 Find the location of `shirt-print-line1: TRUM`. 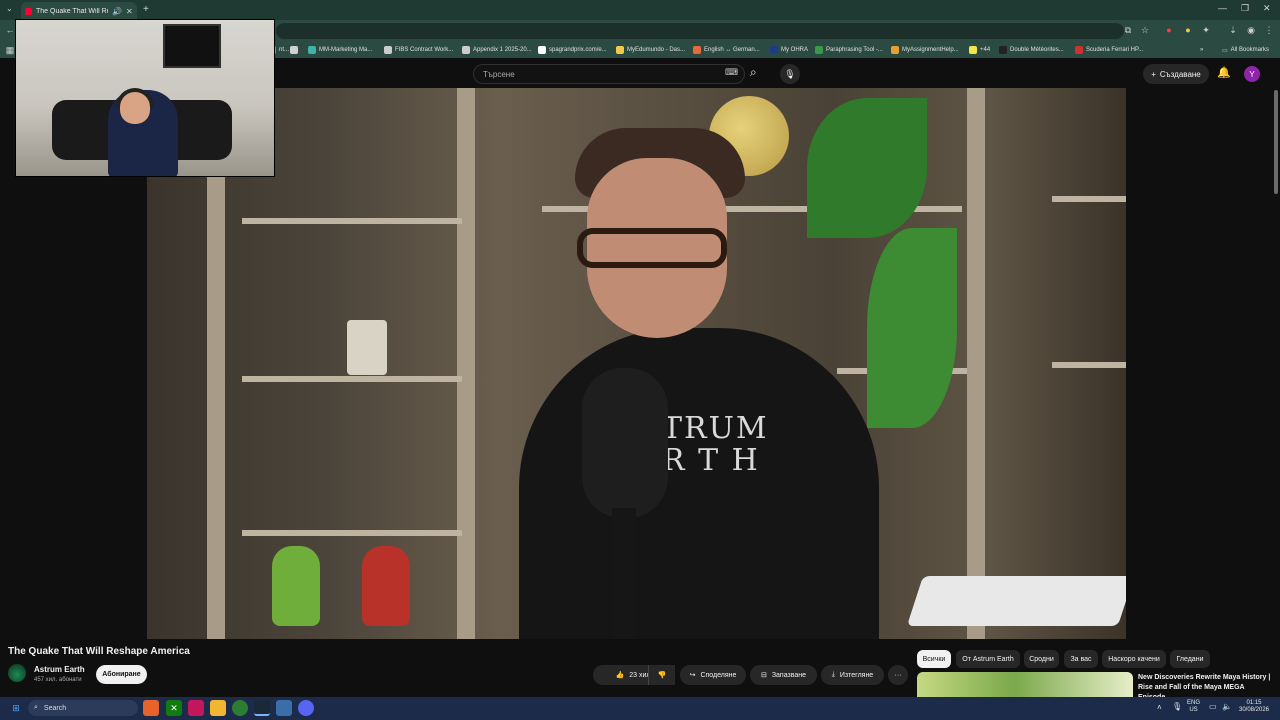

shirt-print-line1: TRUM is located at coordinates (715, 428).